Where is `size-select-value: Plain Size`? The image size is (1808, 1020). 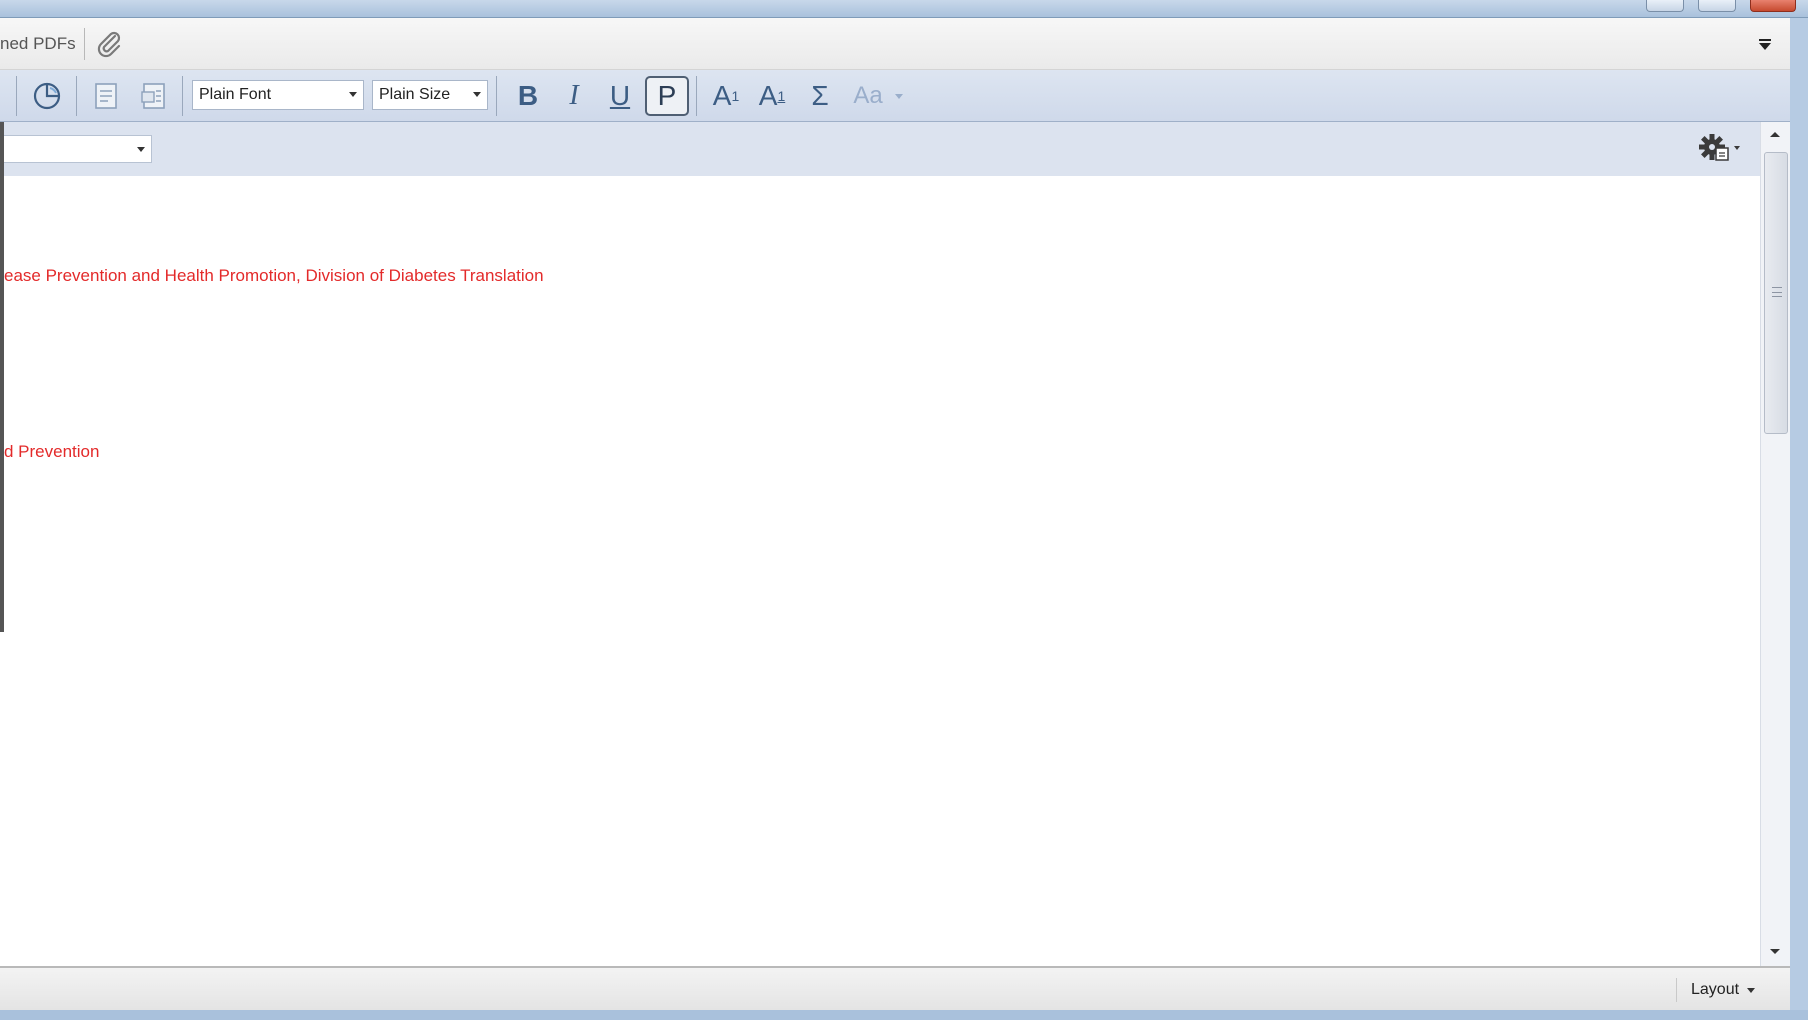
size-select-value: Plain Size is located at coordinates (415, 94).